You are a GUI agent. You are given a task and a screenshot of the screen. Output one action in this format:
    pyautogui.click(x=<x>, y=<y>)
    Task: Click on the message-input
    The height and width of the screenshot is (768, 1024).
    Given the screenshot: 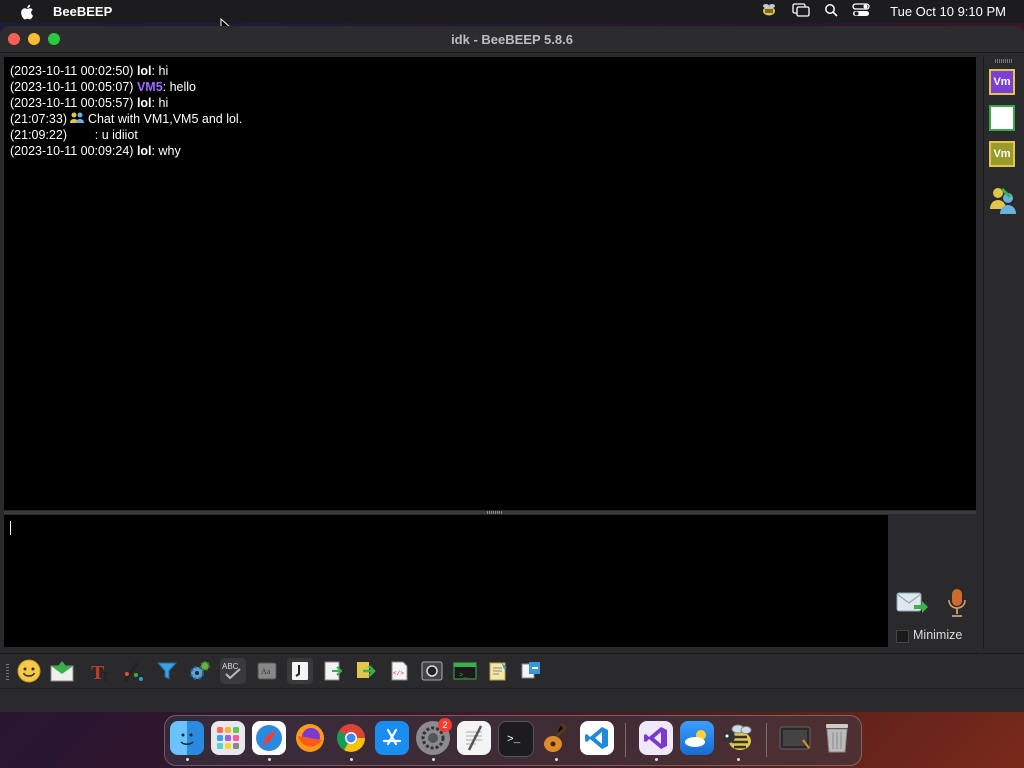 What is the action you would take?
    pyautogui.click(x=446, y=581)
    